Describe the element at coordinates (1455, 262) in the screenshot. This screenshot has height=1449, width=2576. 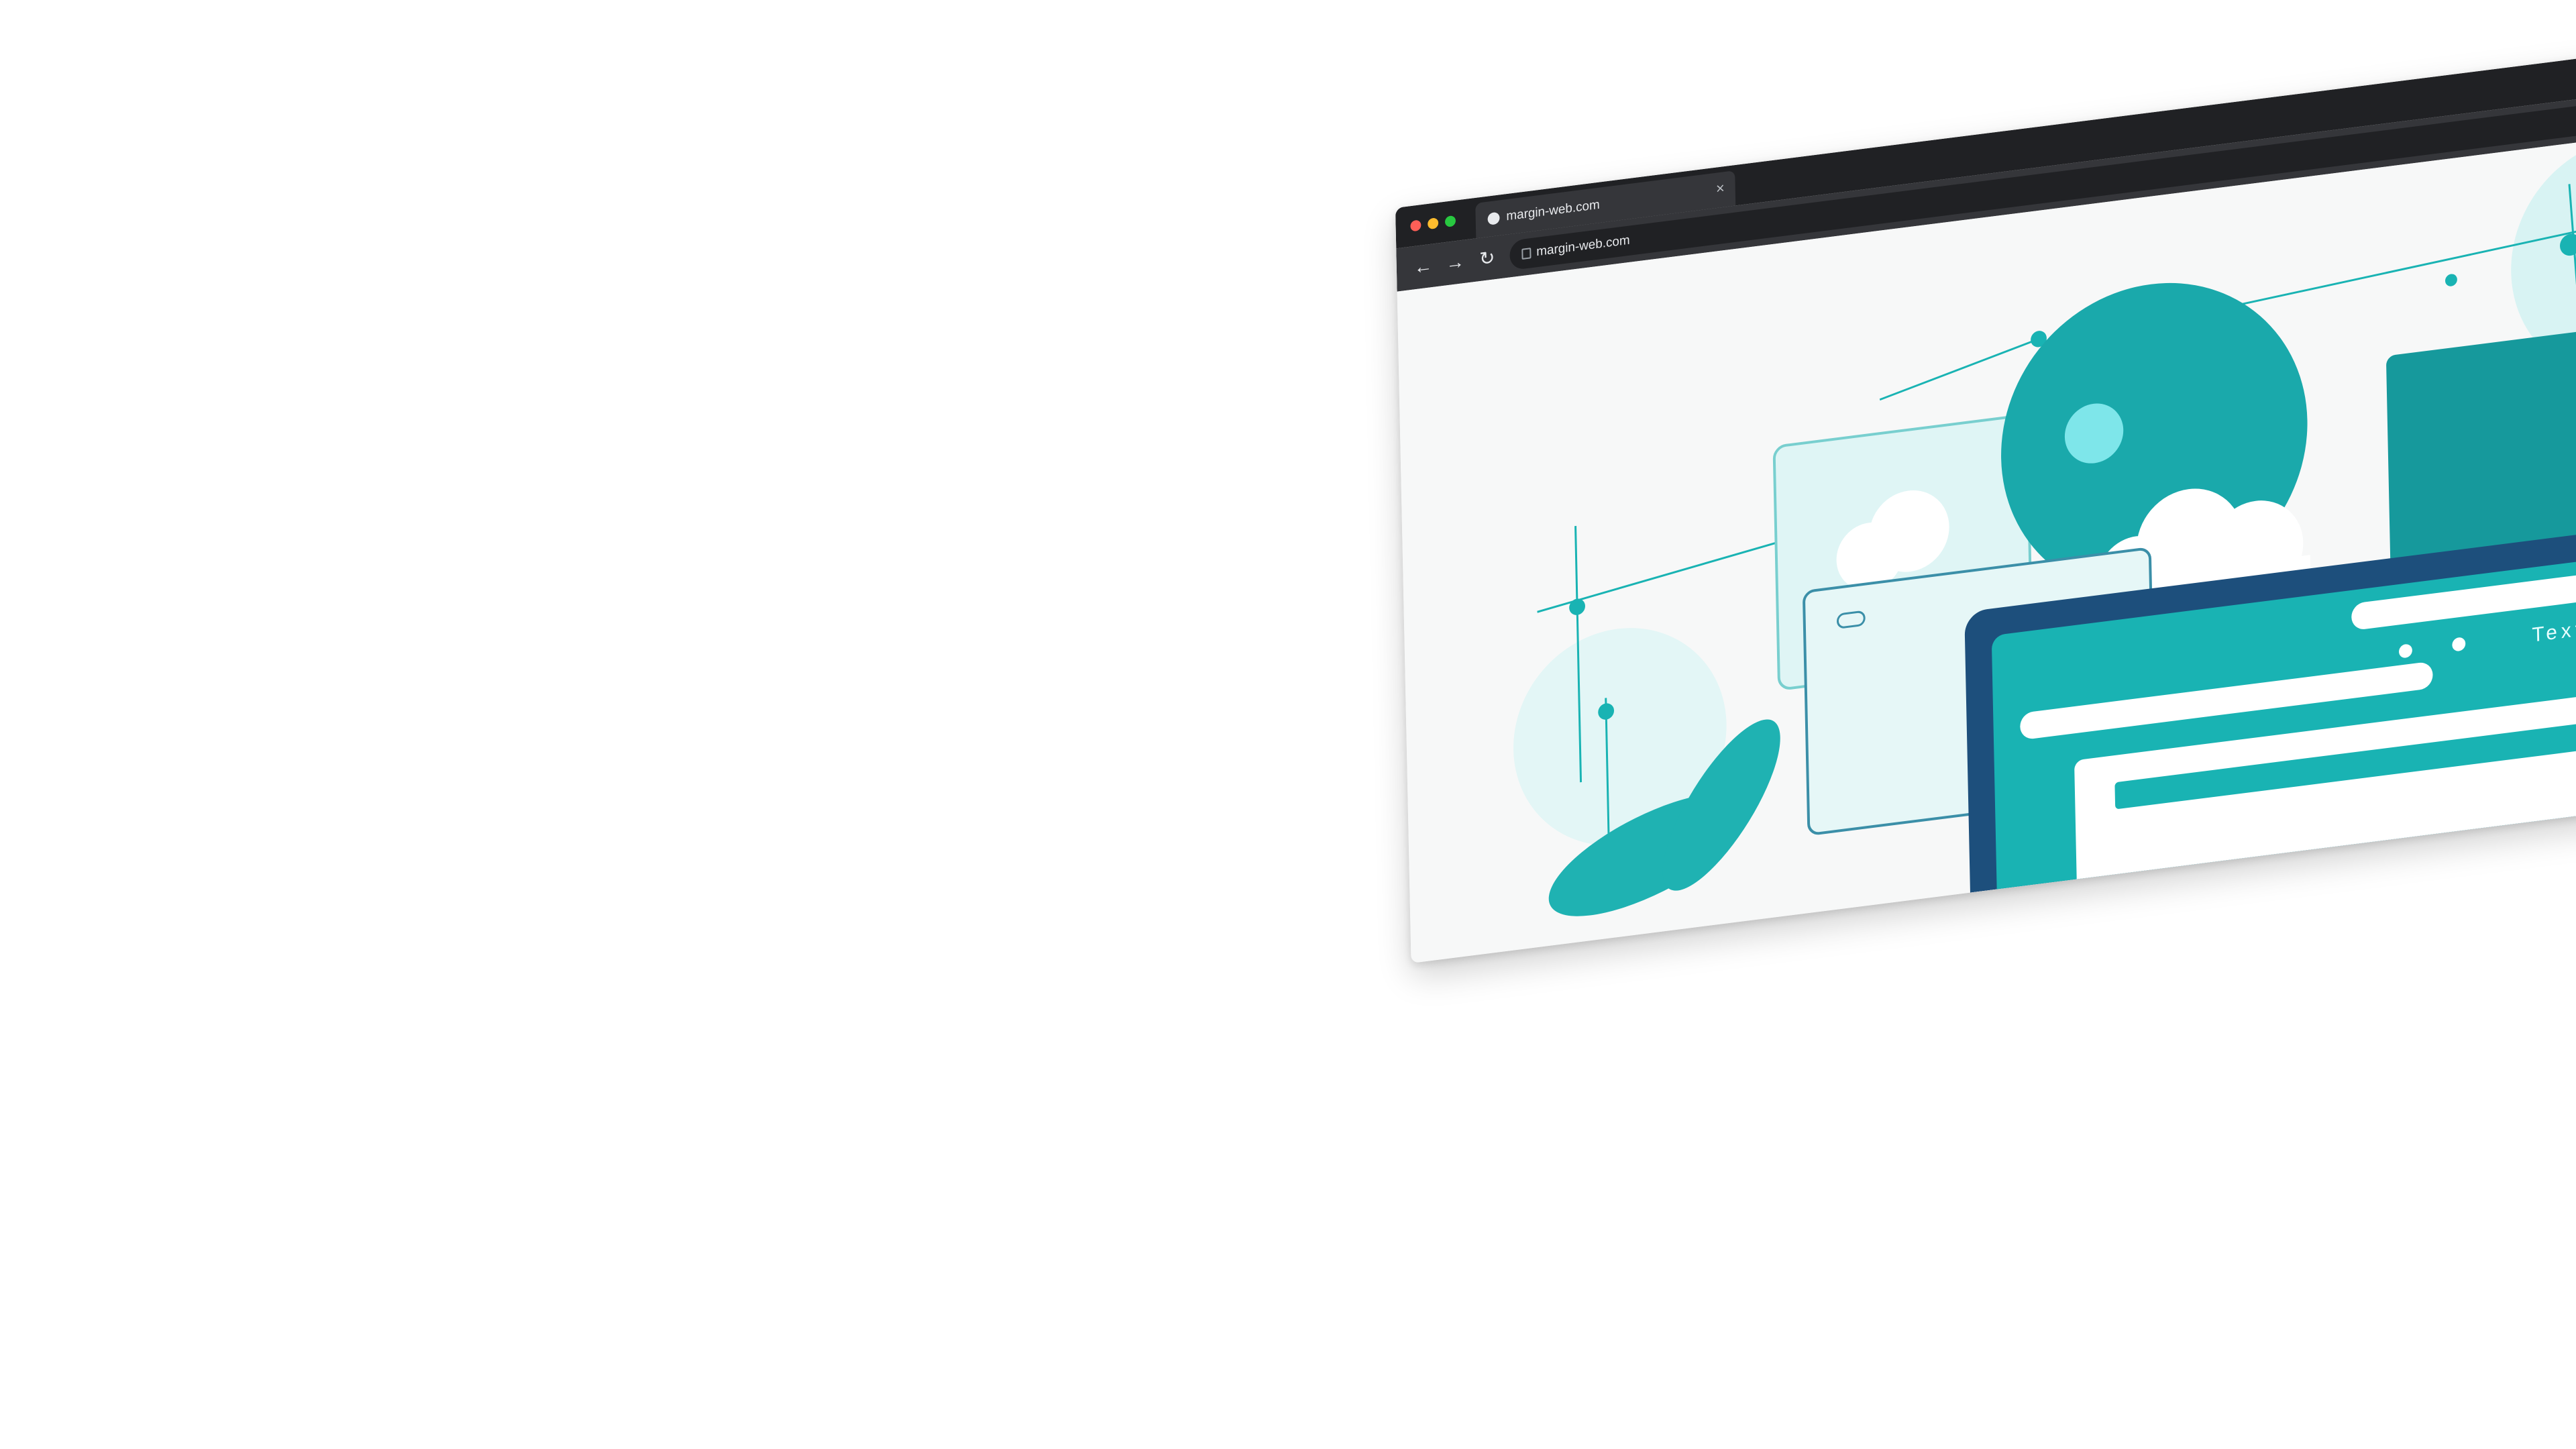
I see `forward-arrow-icon: →` at that location.